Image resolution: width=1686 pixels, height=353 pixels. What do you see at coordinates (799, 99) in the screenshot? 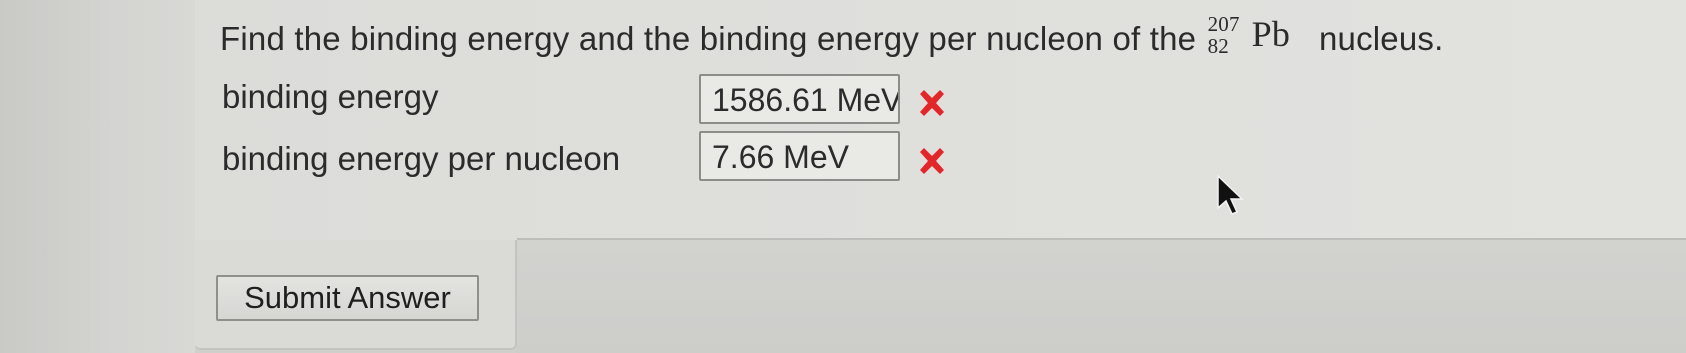
I see `binding-energy-input: 1586.61 MeV` at bounding box center [799, 99].